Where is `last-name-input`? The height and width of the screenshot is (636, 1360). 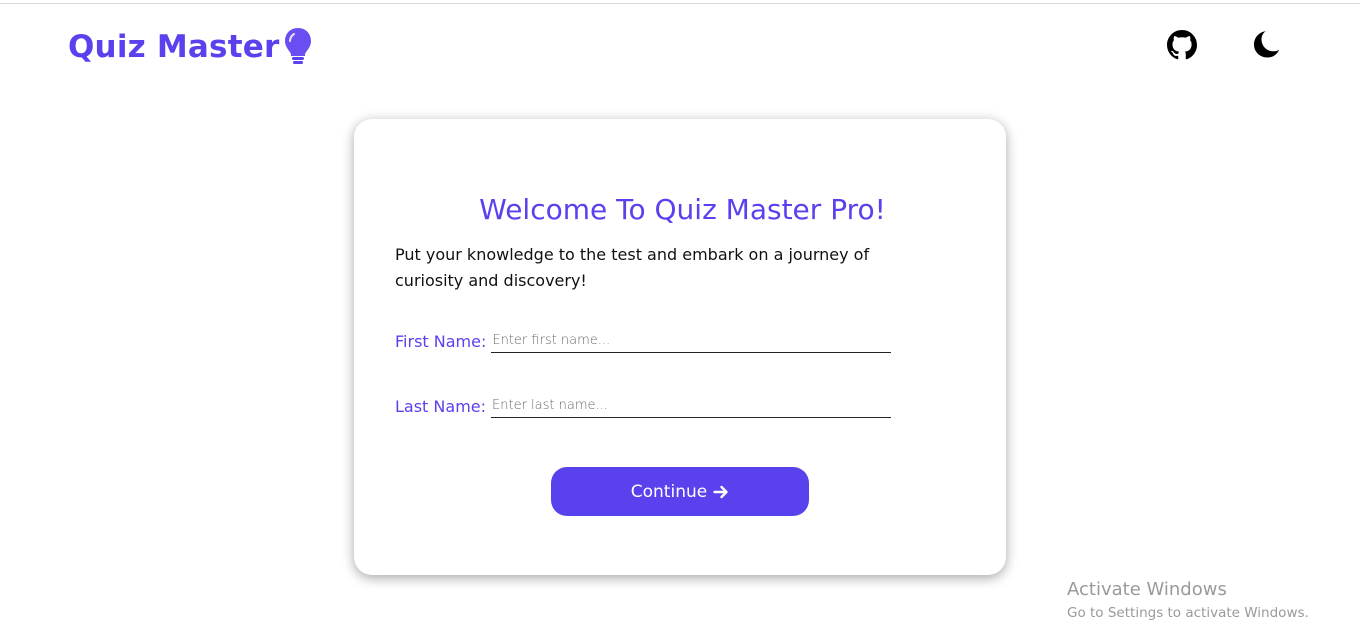
last-name-input is located at coordinates (691, 406).